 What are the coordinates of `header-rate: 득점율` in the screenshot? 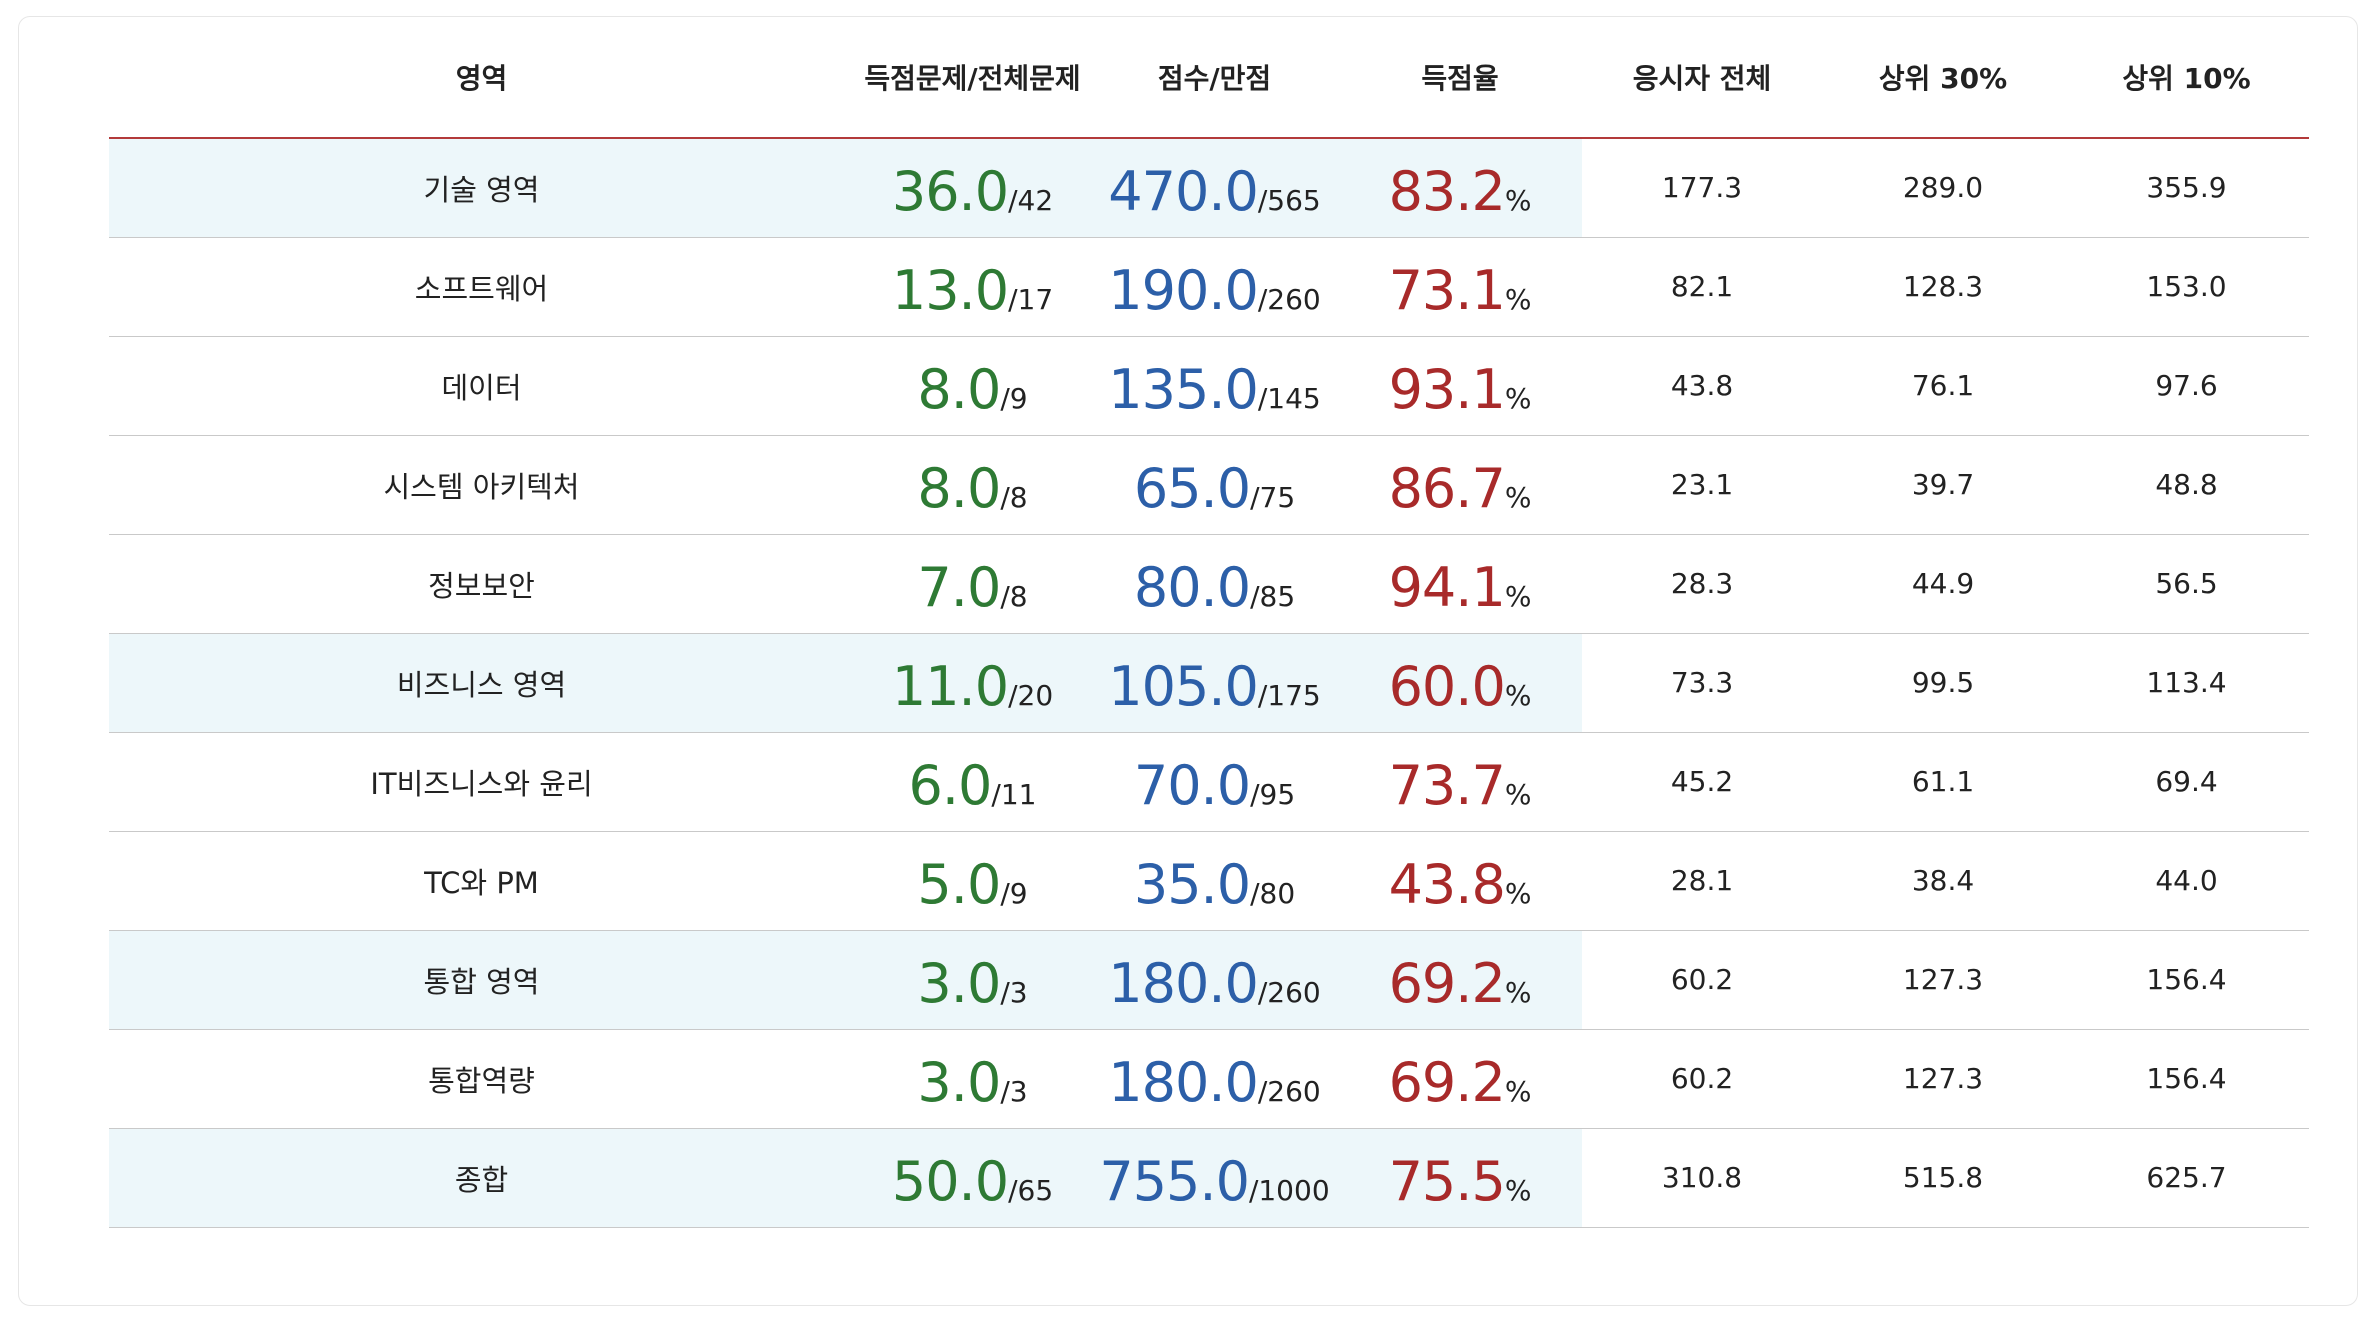 It's located at (1460, 78).